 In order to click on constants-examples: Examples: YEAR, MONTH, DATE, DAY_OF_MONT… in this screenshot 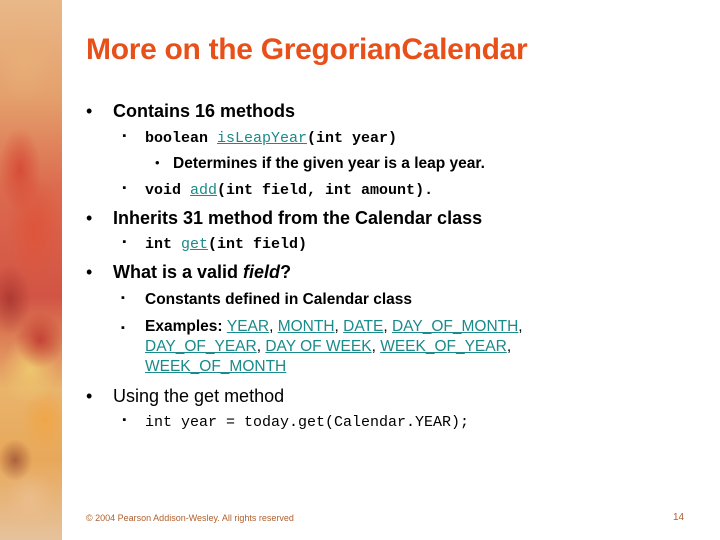, I will do `click(375, 347)`.